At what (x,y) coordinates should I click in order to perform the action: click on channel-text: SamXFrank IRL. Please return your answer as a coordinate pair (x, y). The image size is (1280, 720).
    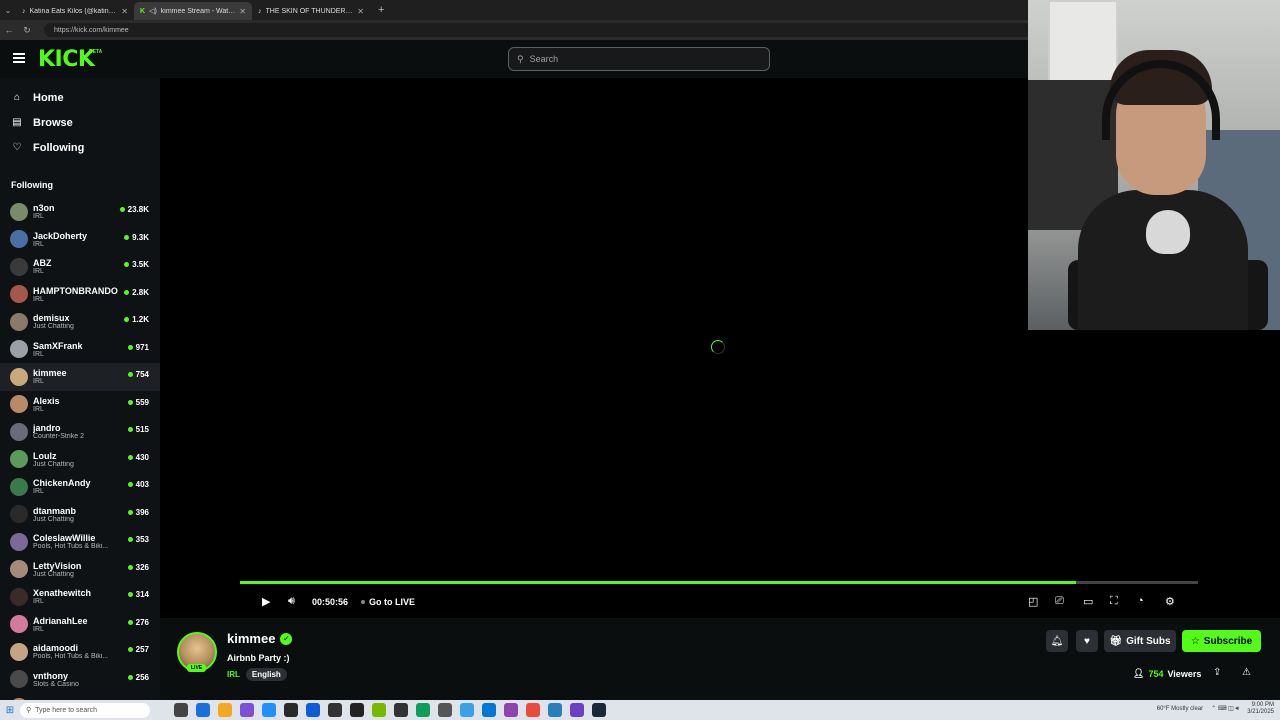
    Looking at the image, I should click on (78, 349).